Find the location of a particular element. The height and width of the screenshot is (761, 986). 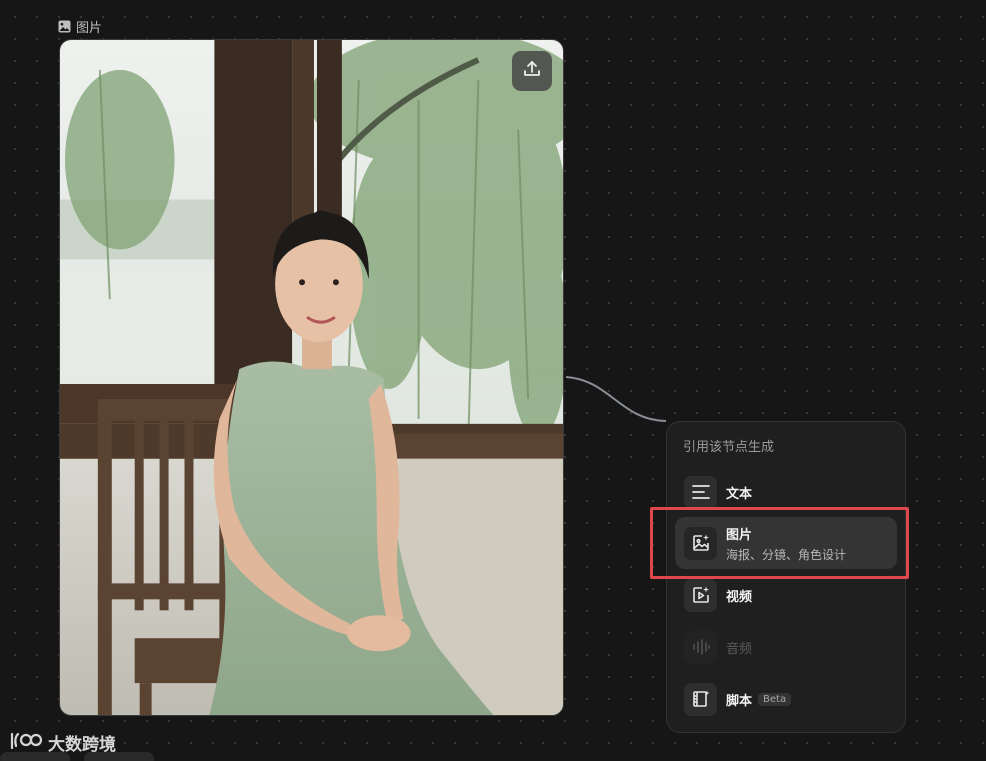

film-script-icon is located at coordinates (700, 699).